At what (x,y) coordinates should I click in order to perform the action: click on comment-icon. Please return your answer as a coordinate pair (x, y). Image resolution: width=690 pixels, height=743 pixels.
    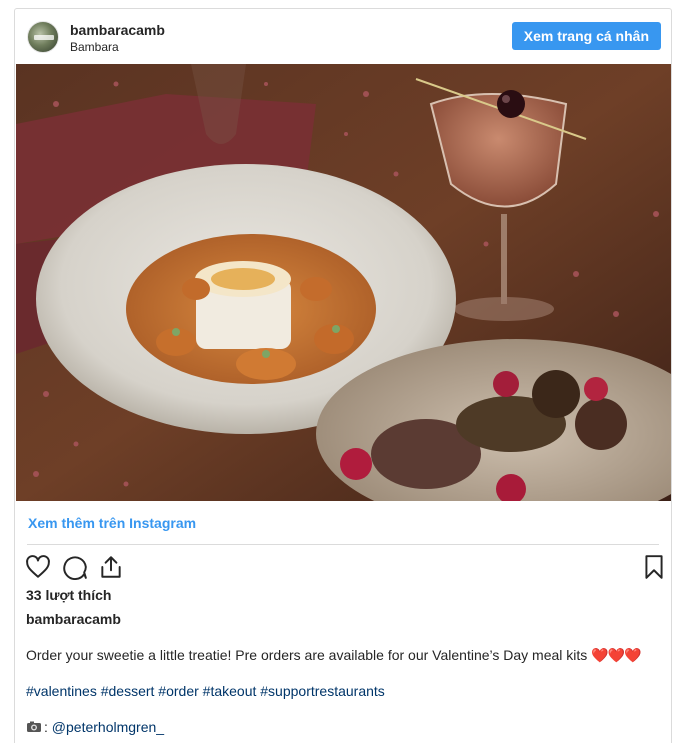
    Looking at the image, I should click on (75, 567).